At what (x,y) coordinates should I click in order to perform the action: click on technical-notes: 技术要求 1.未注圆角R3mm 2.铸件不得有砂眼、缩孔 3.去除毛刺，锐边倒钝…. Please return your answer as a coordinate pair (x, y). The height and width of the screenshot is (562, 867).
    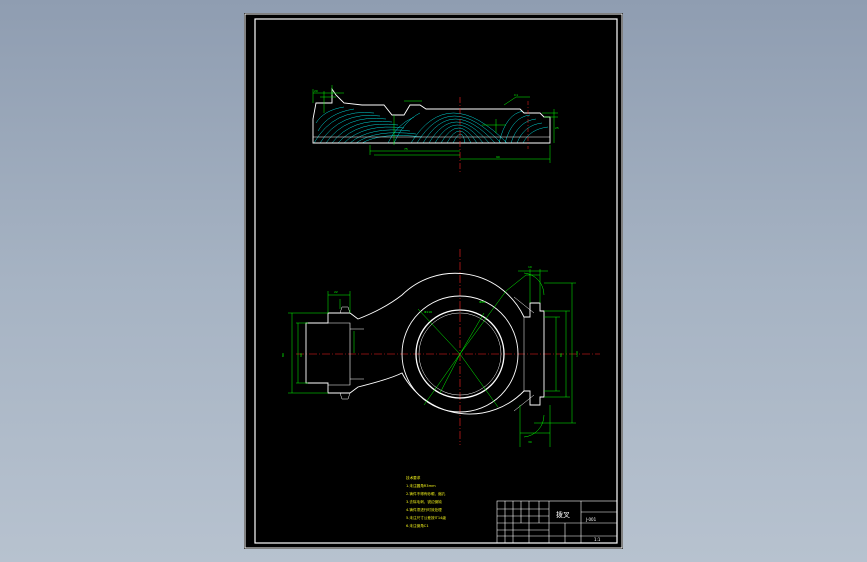
    Looking at the image, I should click on (426, 501).